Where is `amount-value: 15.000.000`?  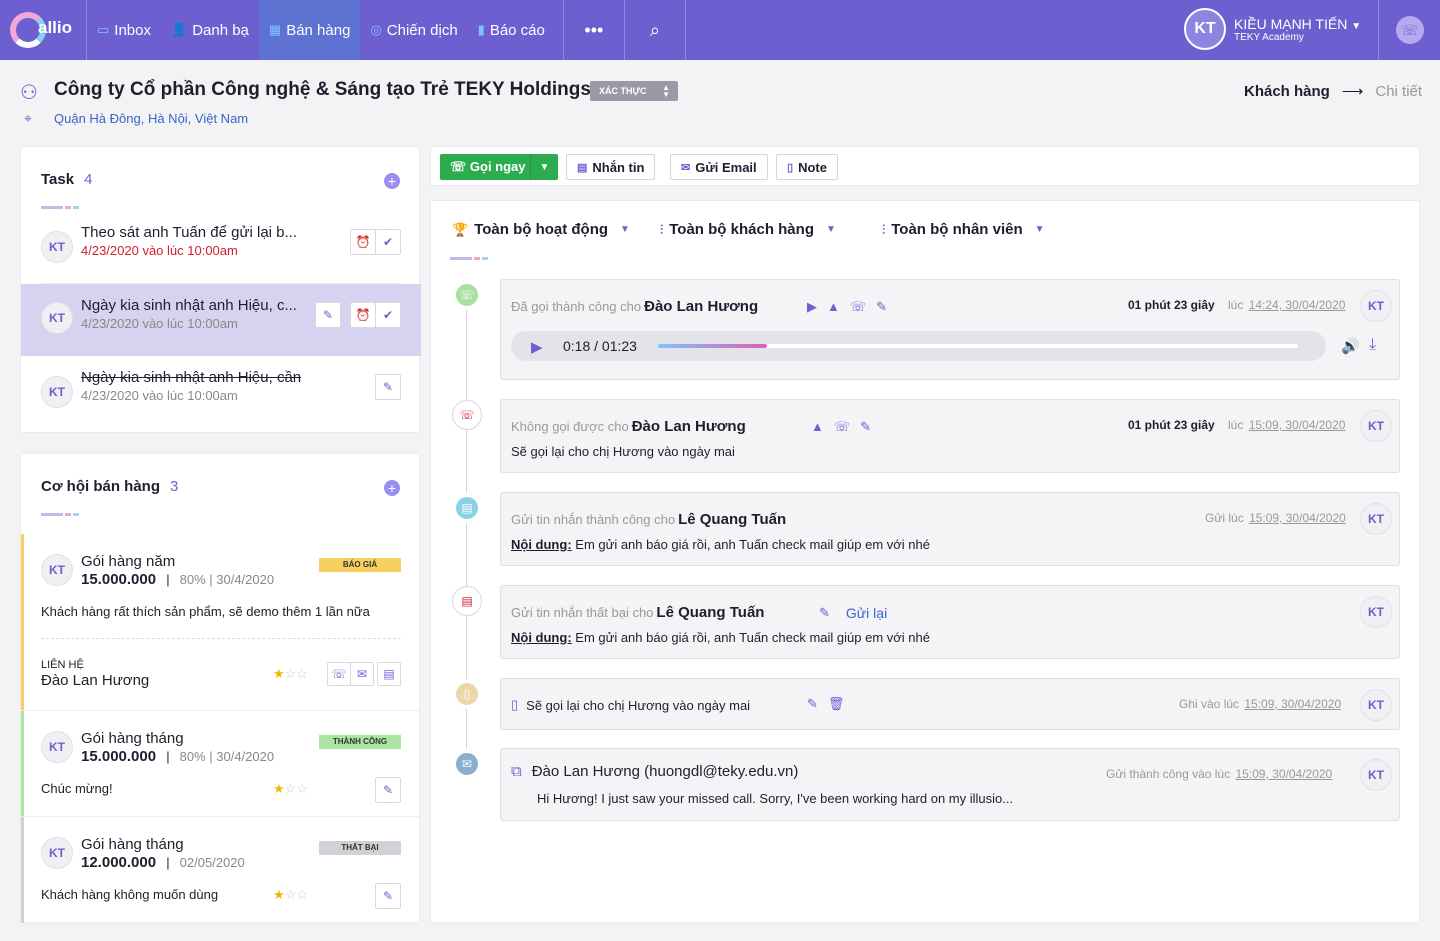 amount-value: 15.000.000 is located at coordinates (119, 579).